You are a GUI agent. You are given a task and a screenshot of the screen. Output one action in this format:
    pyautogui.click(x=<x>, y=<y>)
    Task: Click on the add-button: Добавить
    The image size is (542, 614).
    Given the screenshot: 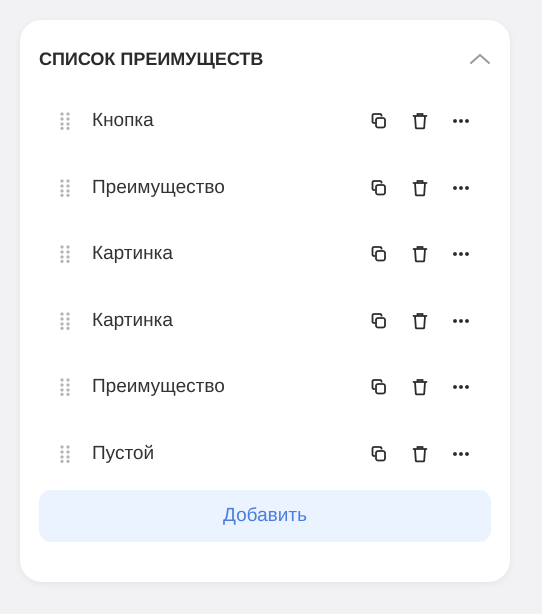 What is the action you would take?
    pyautogui.click(x=265, y=516)
    